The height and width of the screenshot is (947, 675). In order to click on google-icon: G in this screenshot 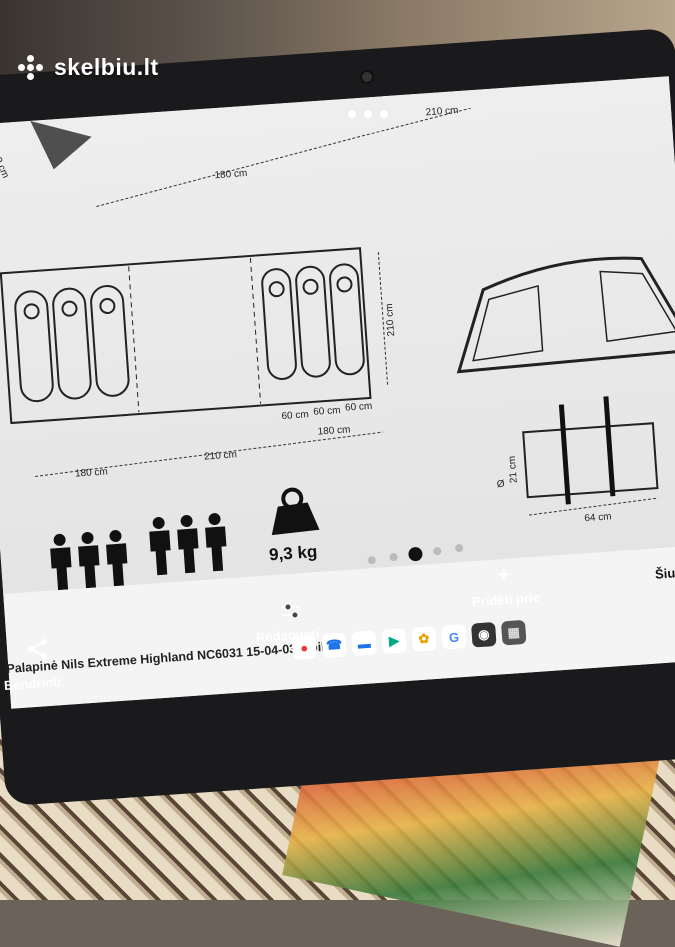, I will do `click(454, 637)`.